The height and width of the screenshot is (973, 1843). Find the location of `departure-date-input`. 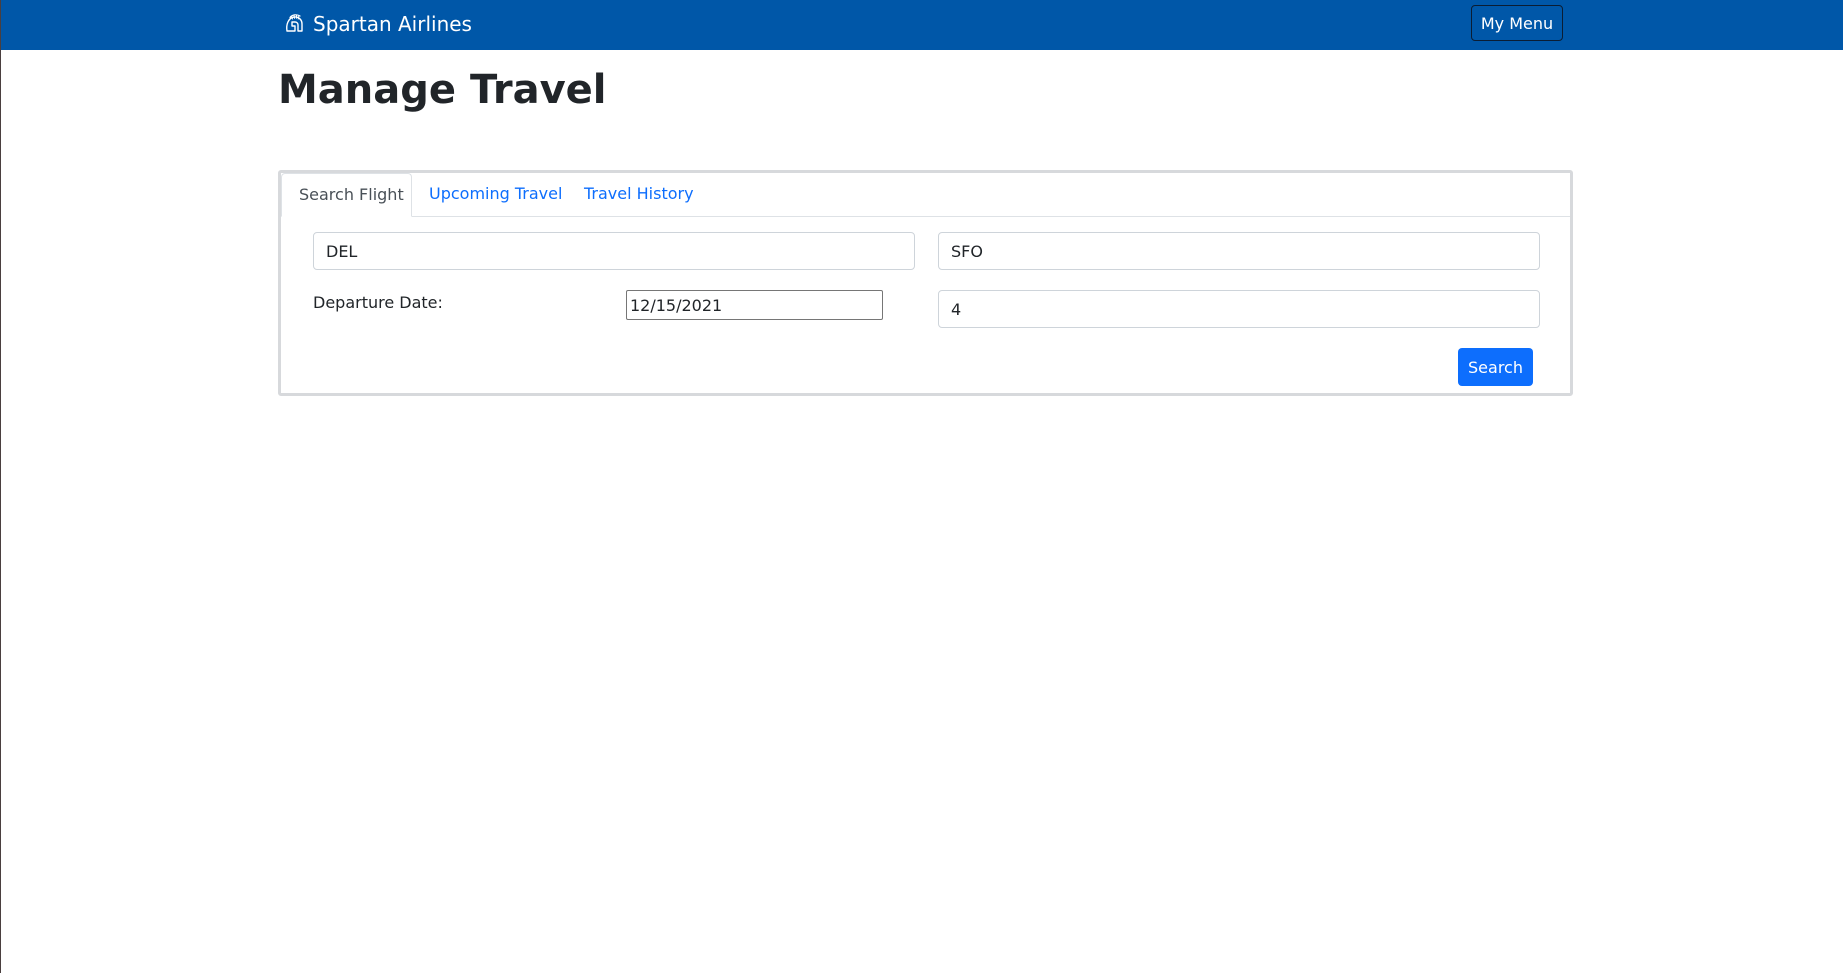

departure-date-input is located at coordinates (754, 305).